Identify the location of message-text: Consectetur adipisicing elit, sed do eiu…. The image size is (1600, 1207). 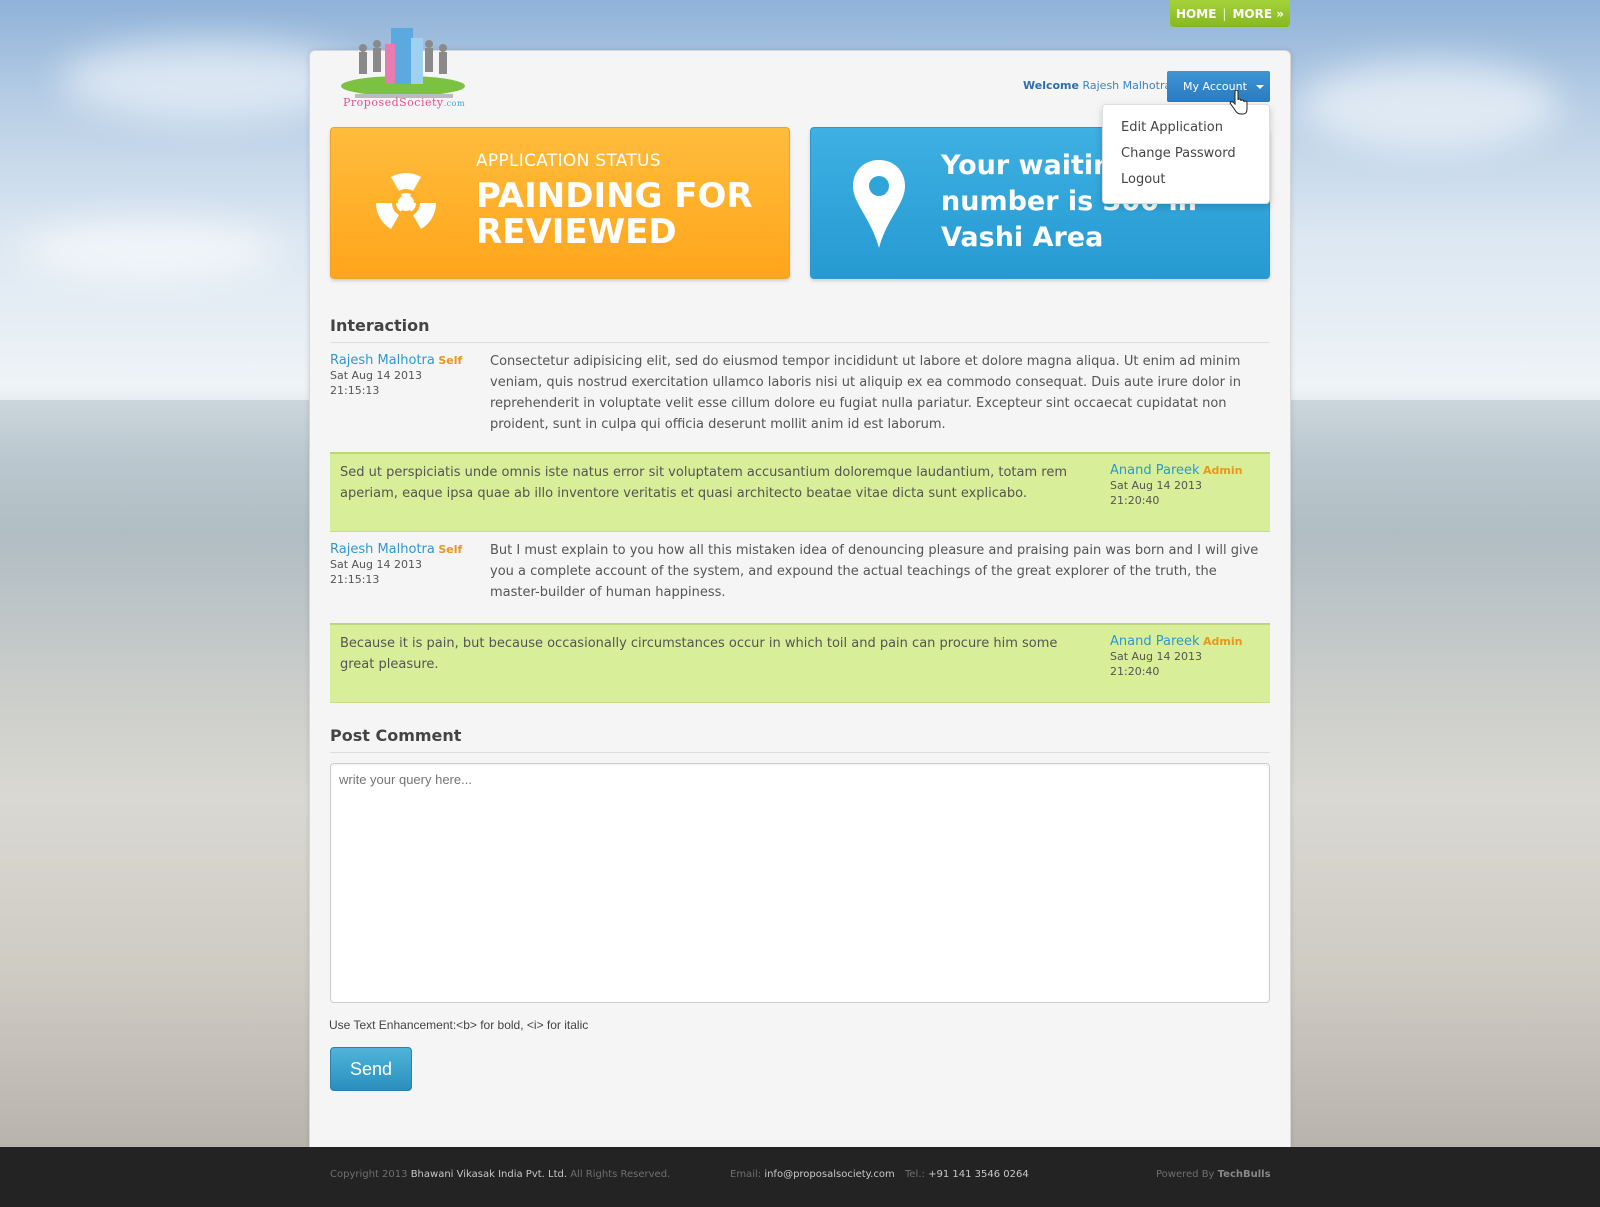
(865, 393).